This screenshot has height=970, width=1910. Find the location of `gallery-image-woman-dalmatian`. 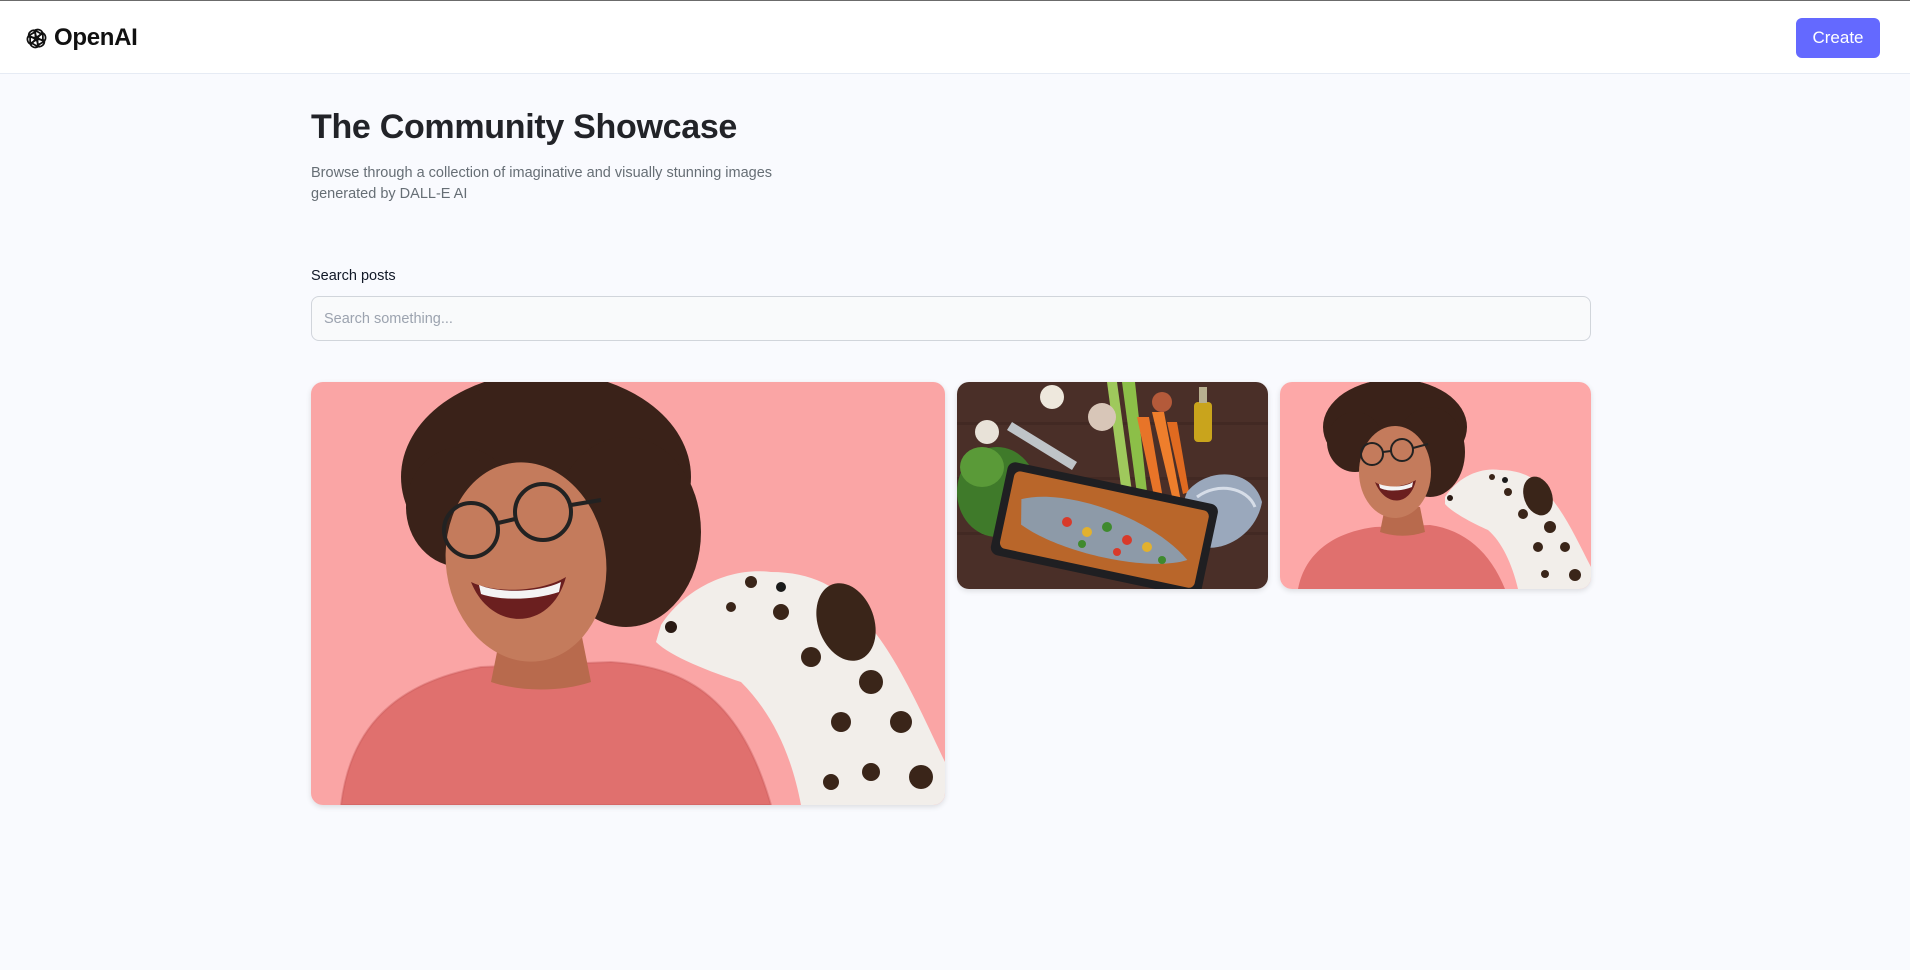

gallery-image-woman-dalmatian is located at coordinates (628, 593).